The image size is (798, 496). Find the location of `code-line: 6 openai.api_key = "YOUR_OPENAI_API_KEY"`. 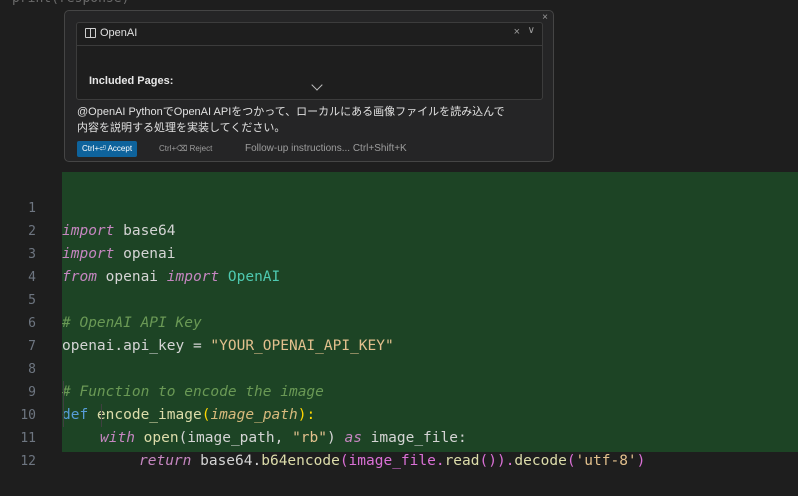

code-line: 6 openai.api_key = "YOUR_OPENAI_API_KEY" is located at coordinates (399, 321).